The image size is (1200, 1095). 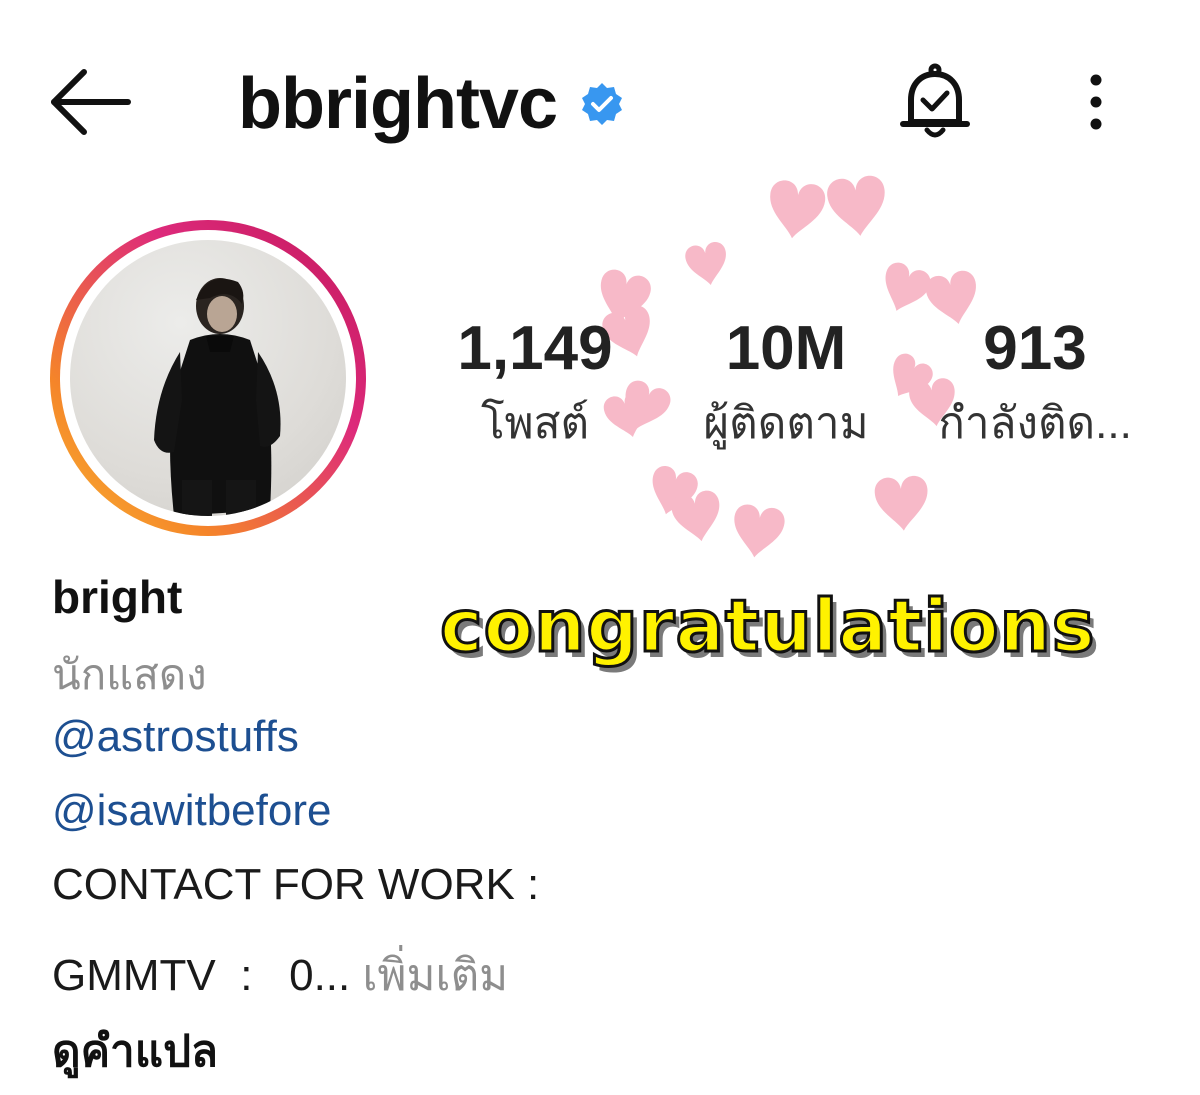 I want to click on back-button, so click(x=90, y=105).